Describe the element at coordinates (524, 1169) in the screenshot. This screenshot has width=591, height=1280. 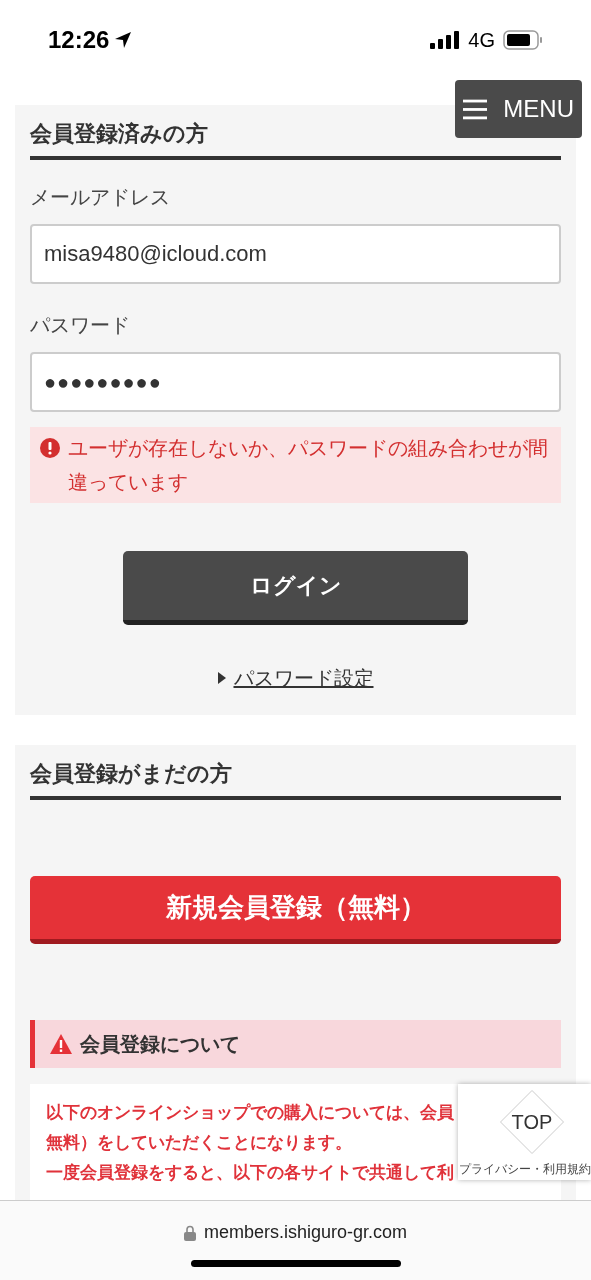
I see `recaptcha-links: プライバシー・利用規約` at that location.